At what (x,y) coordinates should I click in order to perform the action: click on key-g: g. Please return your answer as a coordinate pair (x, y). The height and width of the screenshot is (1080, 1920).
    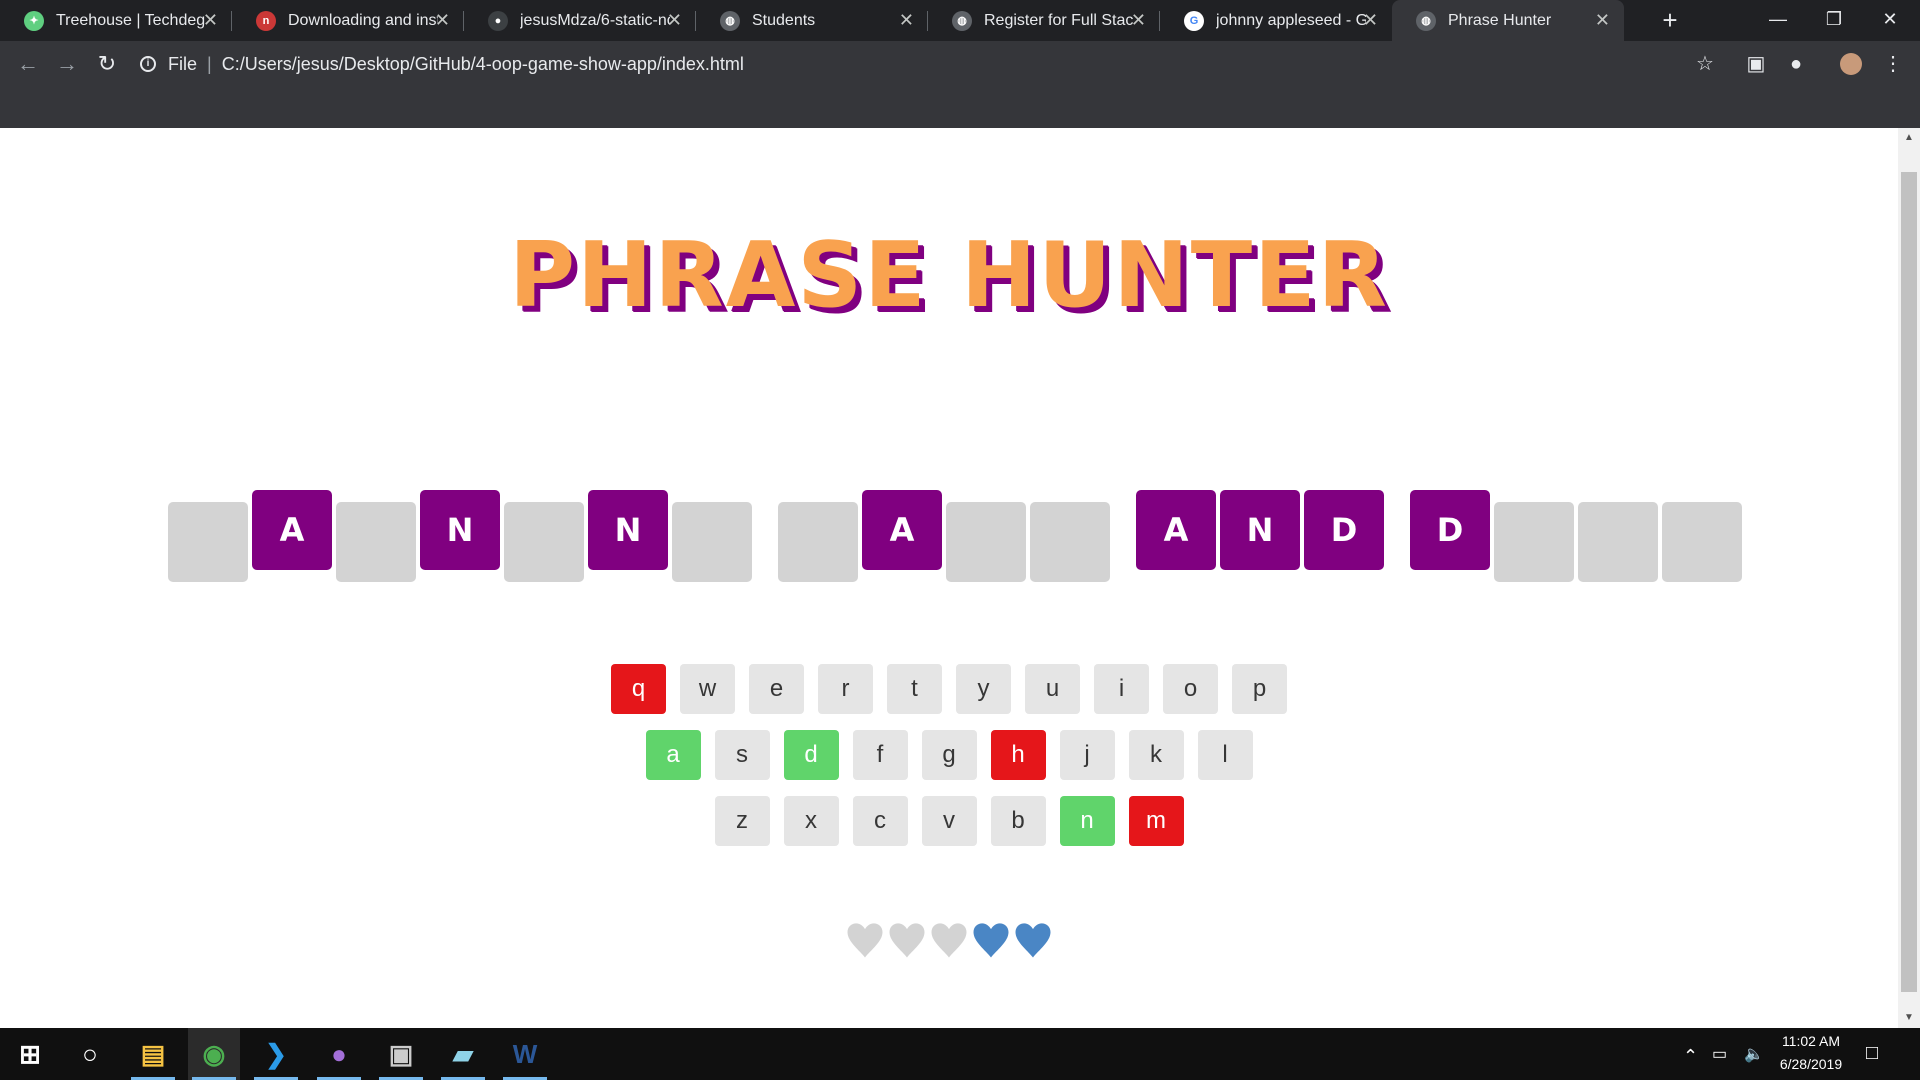
    Looking at the image, I should click on (949, 755).